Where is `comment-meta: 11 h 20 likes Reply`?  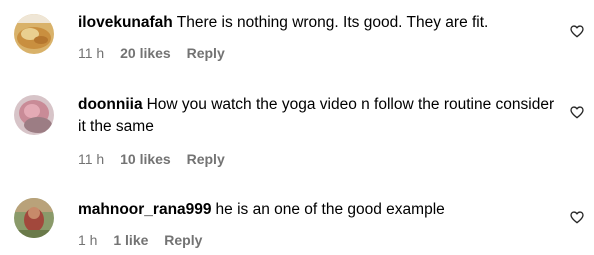 comment-meta: 11 h 20 likes Reply is located at coordinates (157, 53).